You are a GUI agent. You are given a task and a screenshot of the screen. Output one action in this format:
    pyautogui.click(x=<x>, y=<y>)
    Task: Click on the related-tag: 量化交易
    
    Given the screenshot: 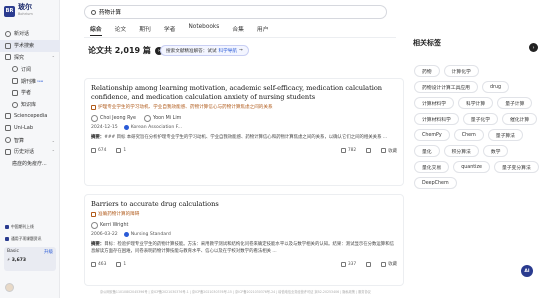 What is the action you would take?
    pyautogui.click(x=432, y=167)
    